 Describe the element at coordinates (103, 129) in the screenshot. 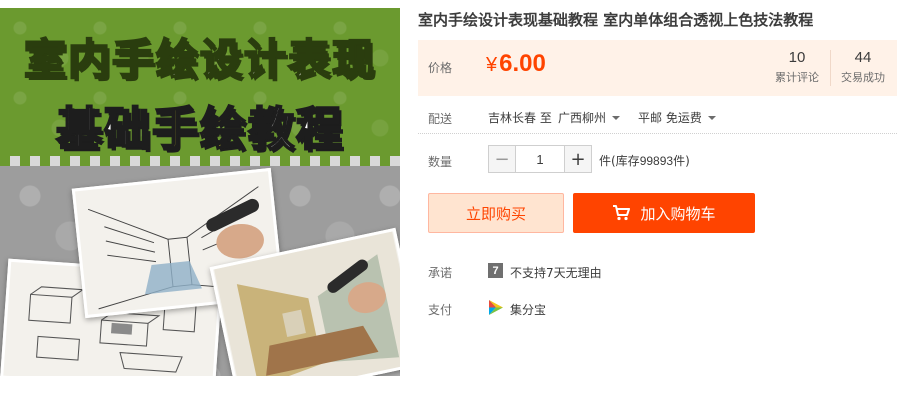

I see `banner-line2-left: 基础` at that location.